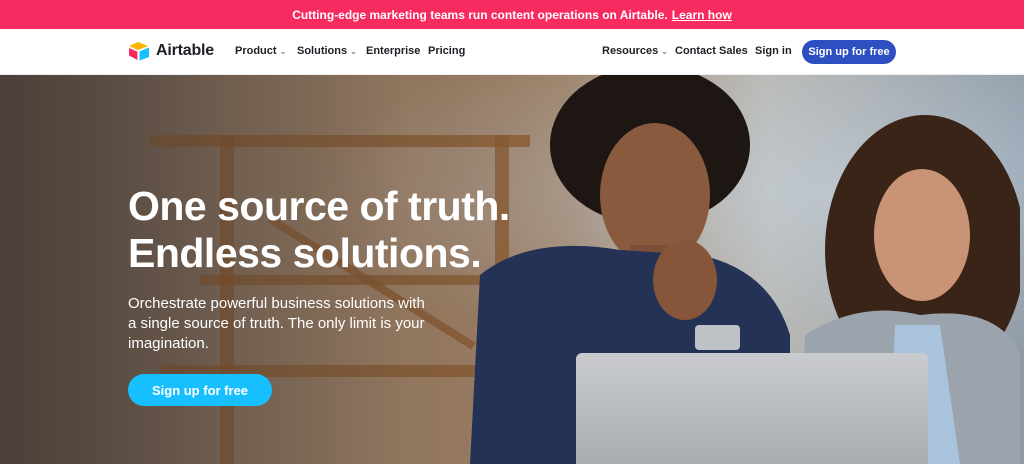  What do you see at coordinates (752, 408) in the screenshot?
I see `laptop-image` at bounding box center [752, 408].